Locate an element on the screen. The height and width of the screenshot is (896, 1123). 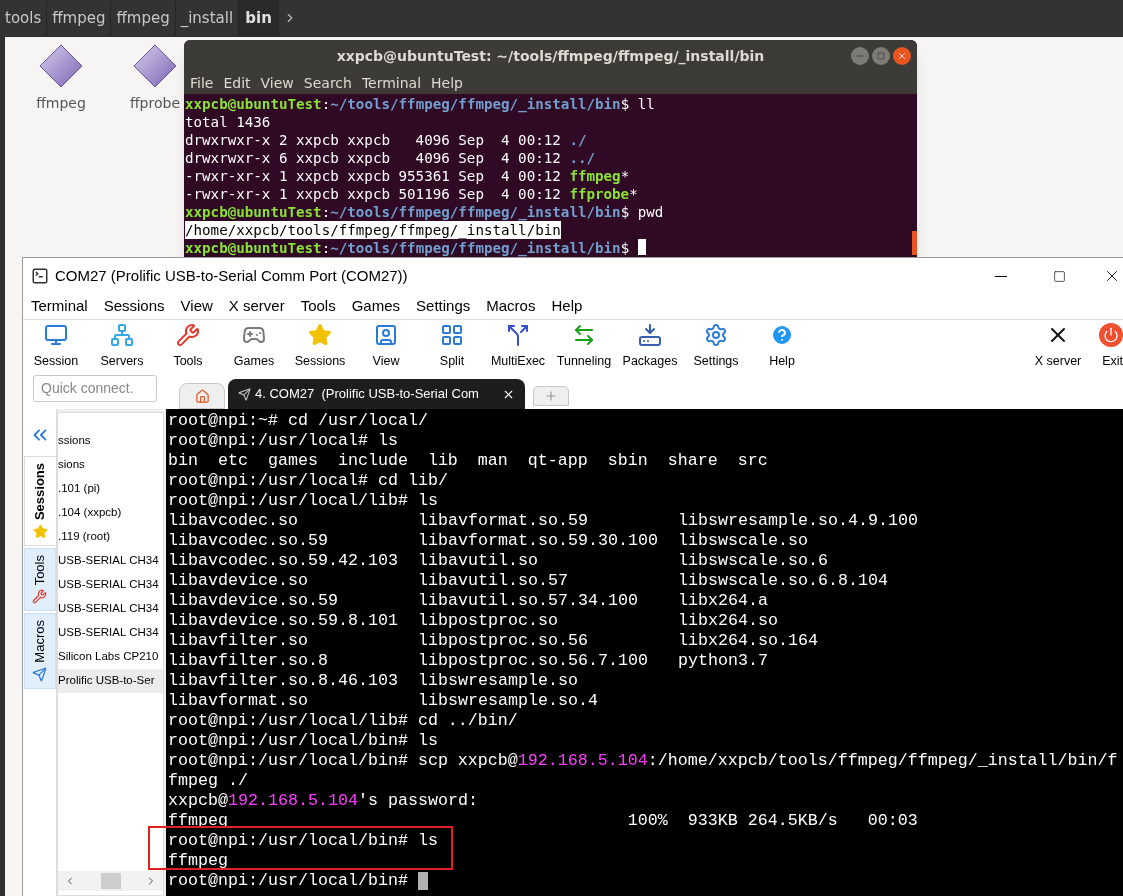
toolbar-button: Session is located at coordinates (56, 347).